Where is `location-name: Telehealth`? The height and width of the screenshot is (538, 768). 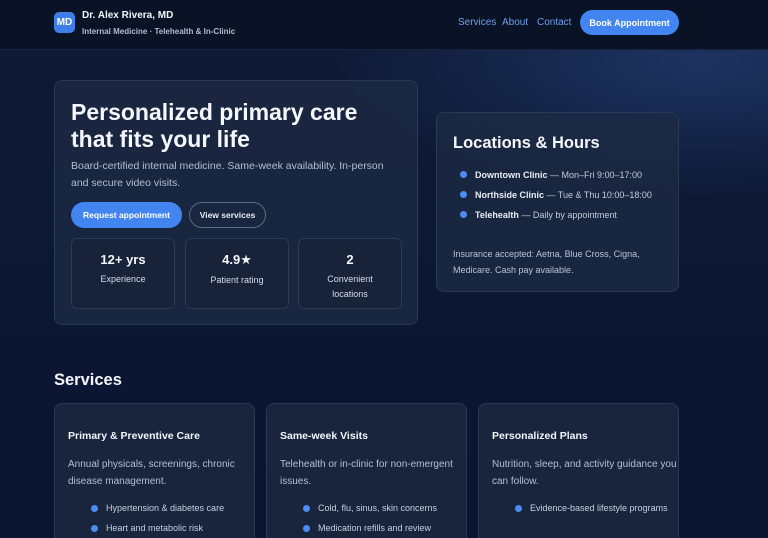
location-name: Telehealth is located at coordinates (497, 215).